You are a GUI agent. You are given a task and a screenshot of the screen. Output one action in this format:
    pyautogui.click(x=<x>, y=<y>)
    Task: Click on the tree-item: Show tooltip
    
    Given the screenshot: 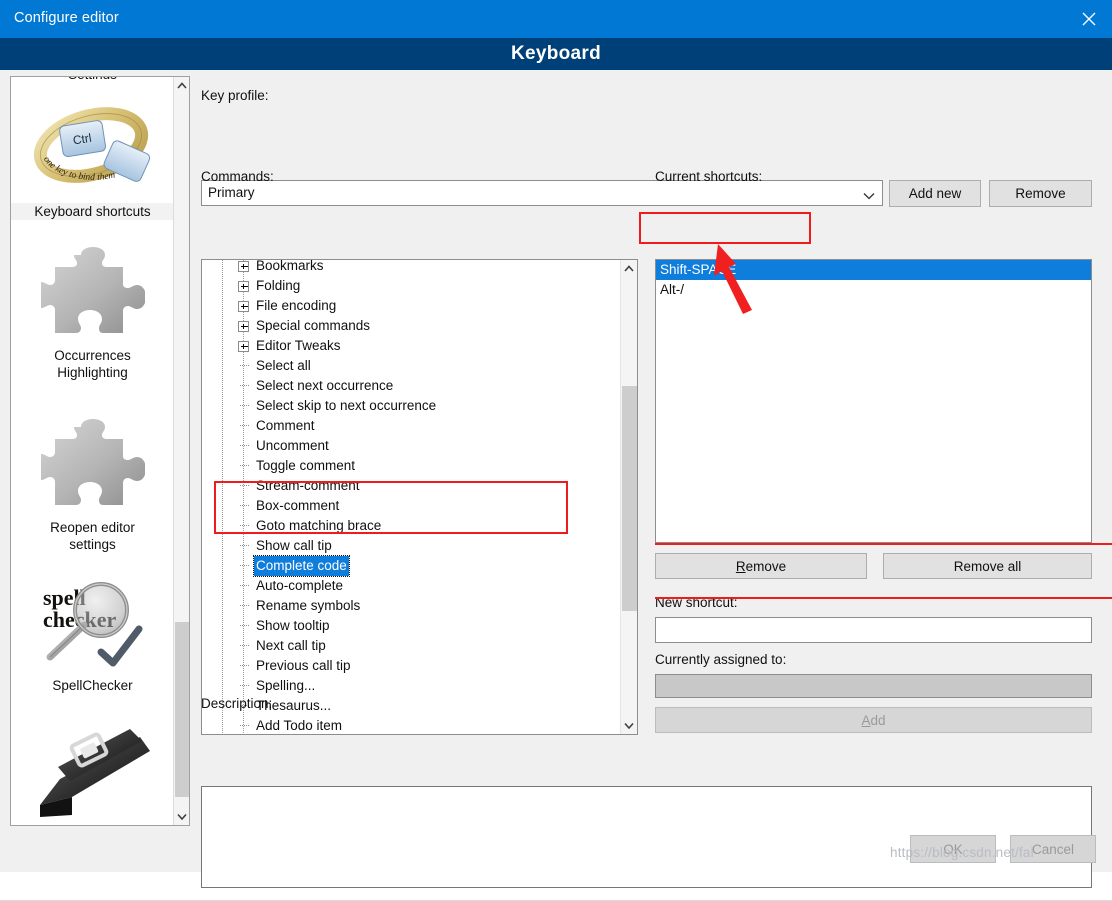 What is the action you would take?
    pyautogui.click(x=412, y=626)
    